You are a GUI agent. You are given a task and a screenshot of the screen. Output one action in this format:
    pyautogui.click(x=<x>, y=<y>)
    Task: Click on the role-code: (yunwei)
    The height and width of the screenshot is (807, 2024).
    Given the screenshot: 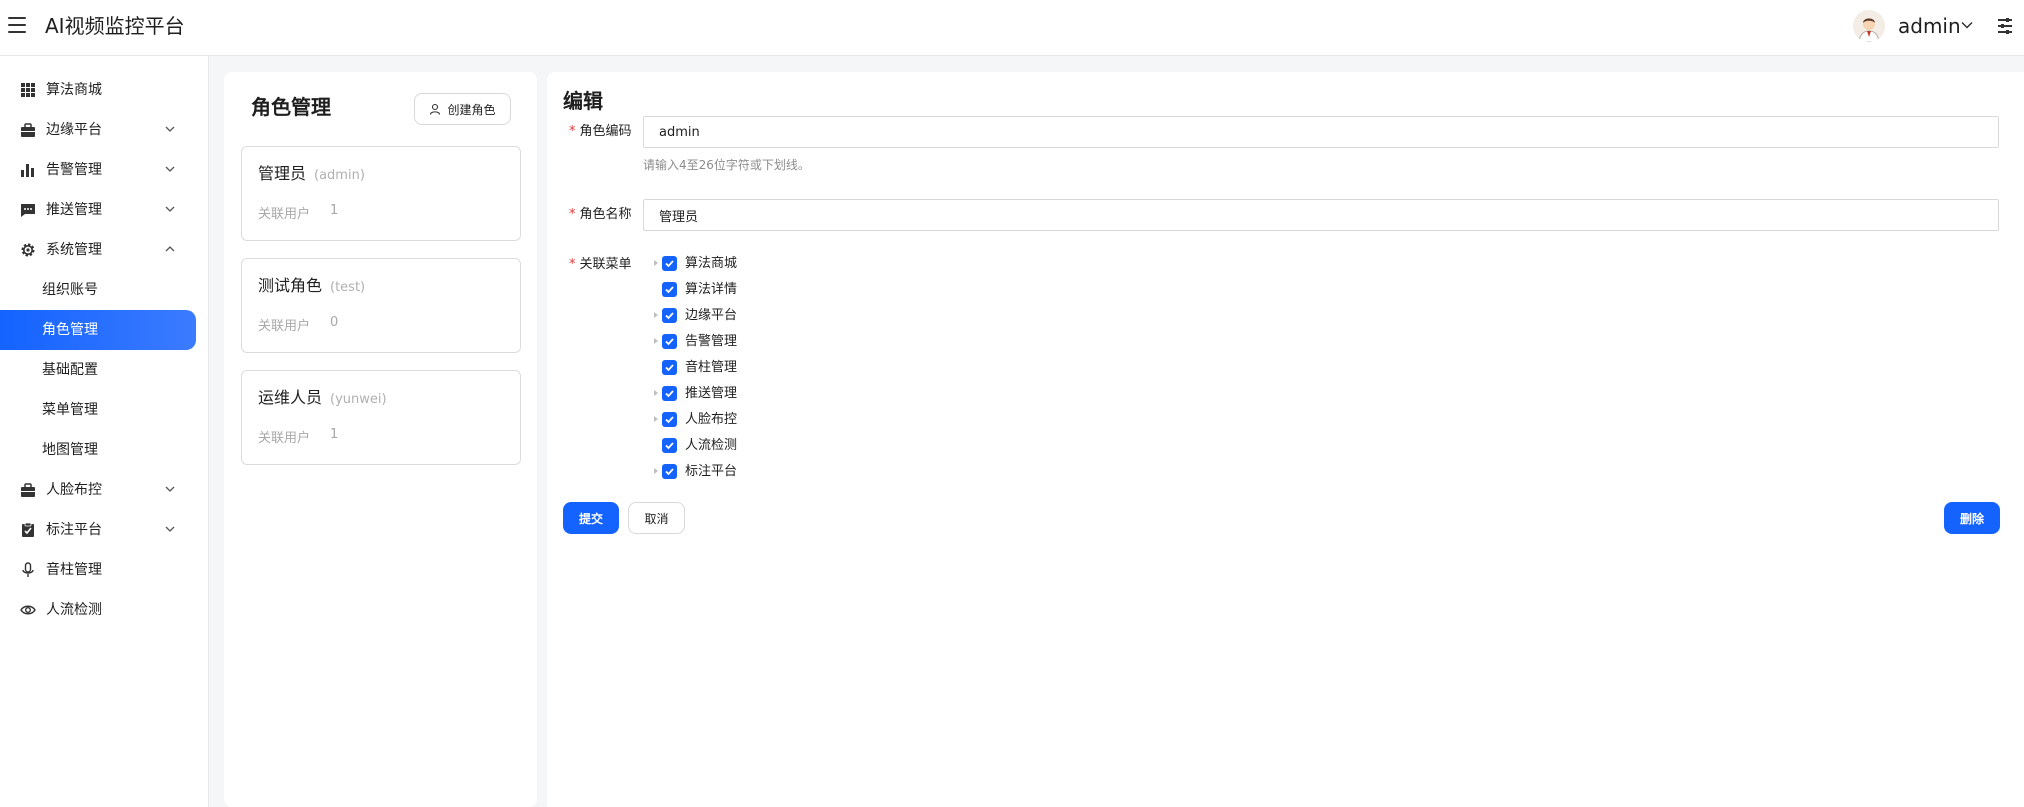 What is the action you would take?
    pyautogui.click(x=358, y=399)
    